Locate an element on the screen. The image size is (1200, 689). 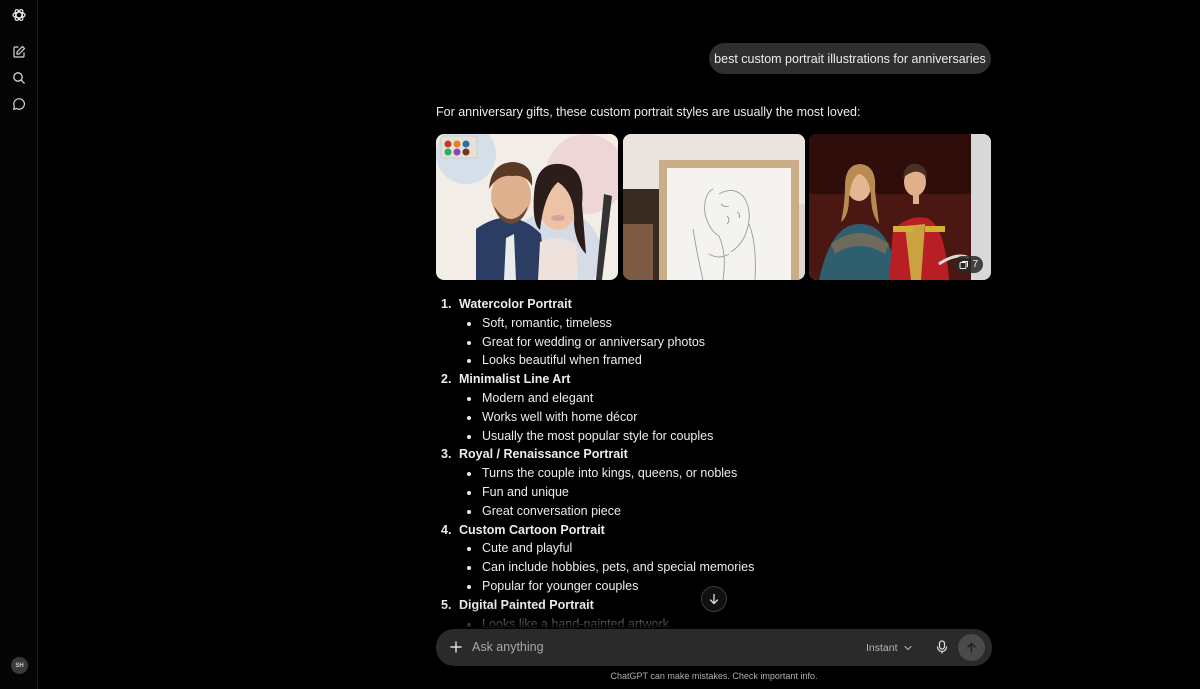
model-selector-label: Instant is located at coordinates (882, 647).